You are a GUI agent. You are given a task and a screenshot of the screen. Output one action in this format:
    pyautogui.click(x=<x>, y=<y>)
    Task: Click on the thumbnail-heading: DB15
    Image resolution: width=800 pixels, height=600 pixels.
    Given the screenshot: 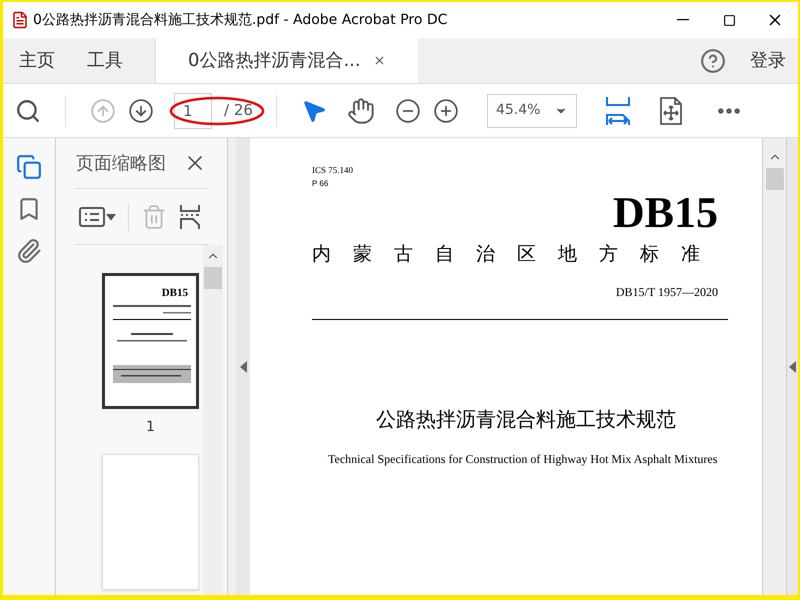 What is the action you would take?
    pyautogui.click(x=175, y=293)
    